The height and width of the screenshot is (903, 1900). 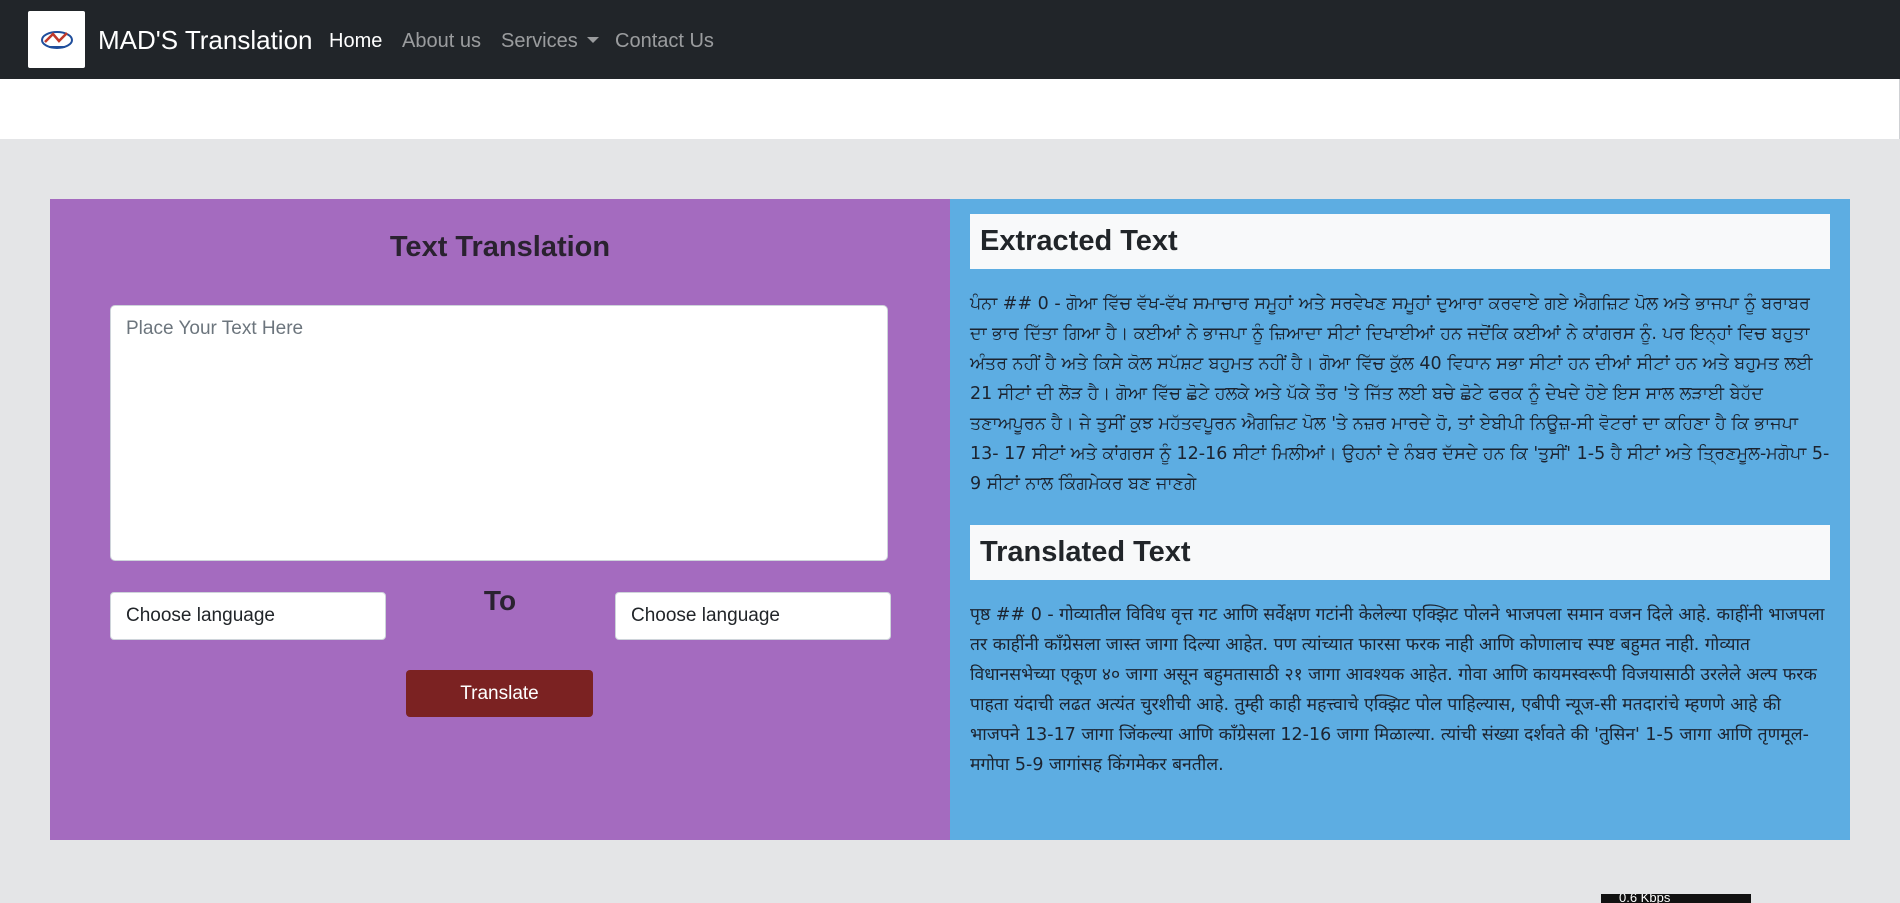 I want to click on nav-link-services: Services, so click(x=550, y=41).